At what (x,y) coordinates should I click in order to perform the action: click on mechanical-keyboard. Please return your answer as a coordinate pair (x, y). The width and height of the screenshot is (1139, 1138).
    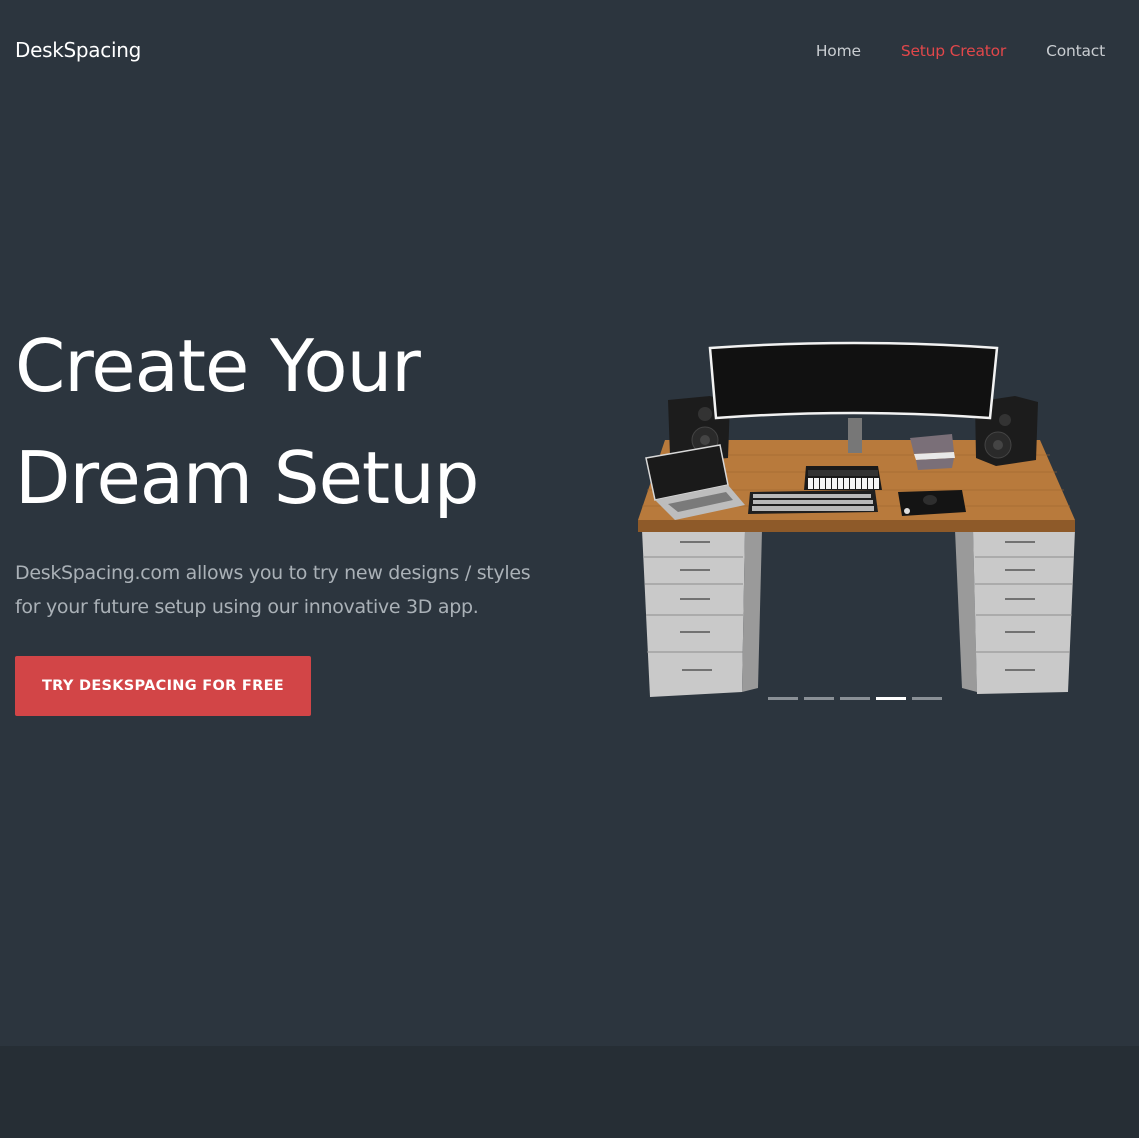
    Looking at the image, I should click on (813, 502).